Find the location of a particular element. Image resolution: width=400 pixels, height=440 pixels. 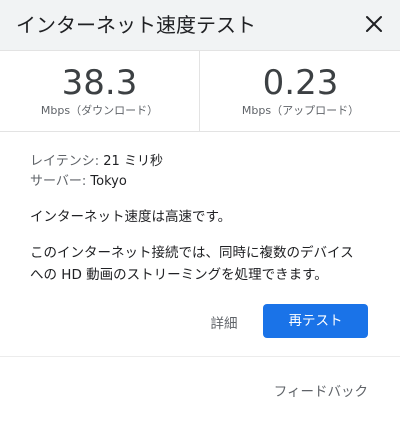

description-line-2: への HD 動画のストリーミングを処理できます。 is located at coordinates (179, 275).